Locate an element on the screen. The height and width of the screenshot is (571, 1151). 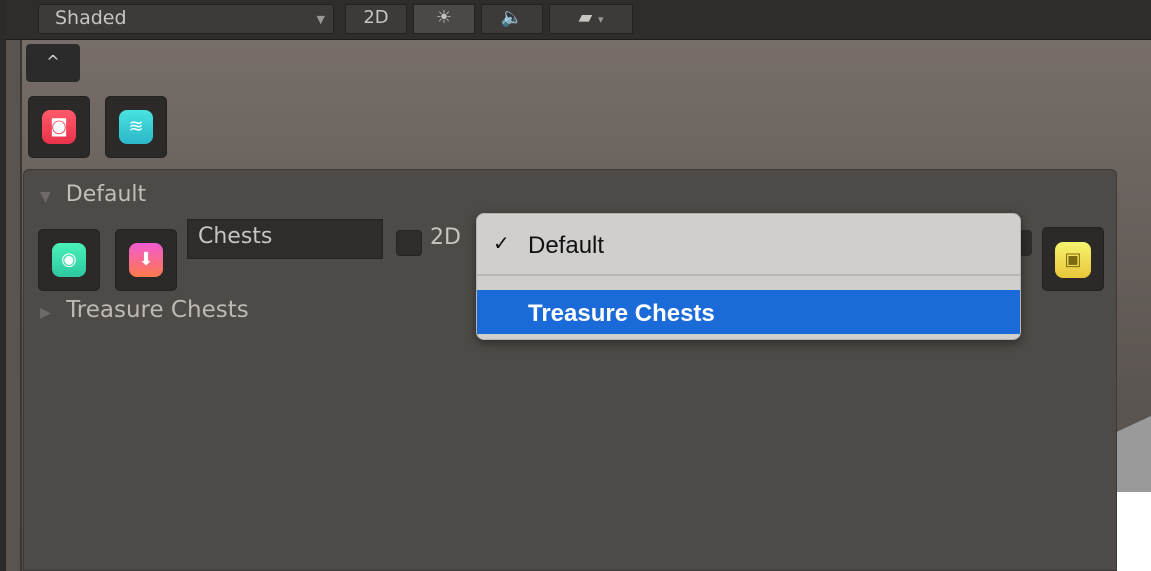
menu-item-treasure-chests: Treasure Chests is located at coordinates (748, 312).